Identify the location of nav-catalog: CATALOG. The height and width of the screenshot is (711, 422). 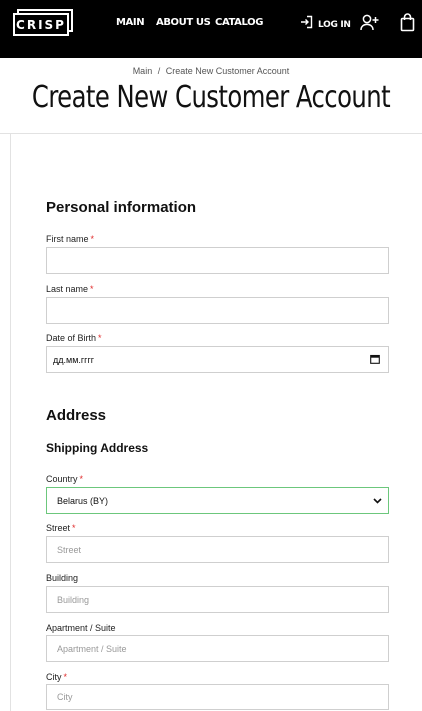
(239, 22).